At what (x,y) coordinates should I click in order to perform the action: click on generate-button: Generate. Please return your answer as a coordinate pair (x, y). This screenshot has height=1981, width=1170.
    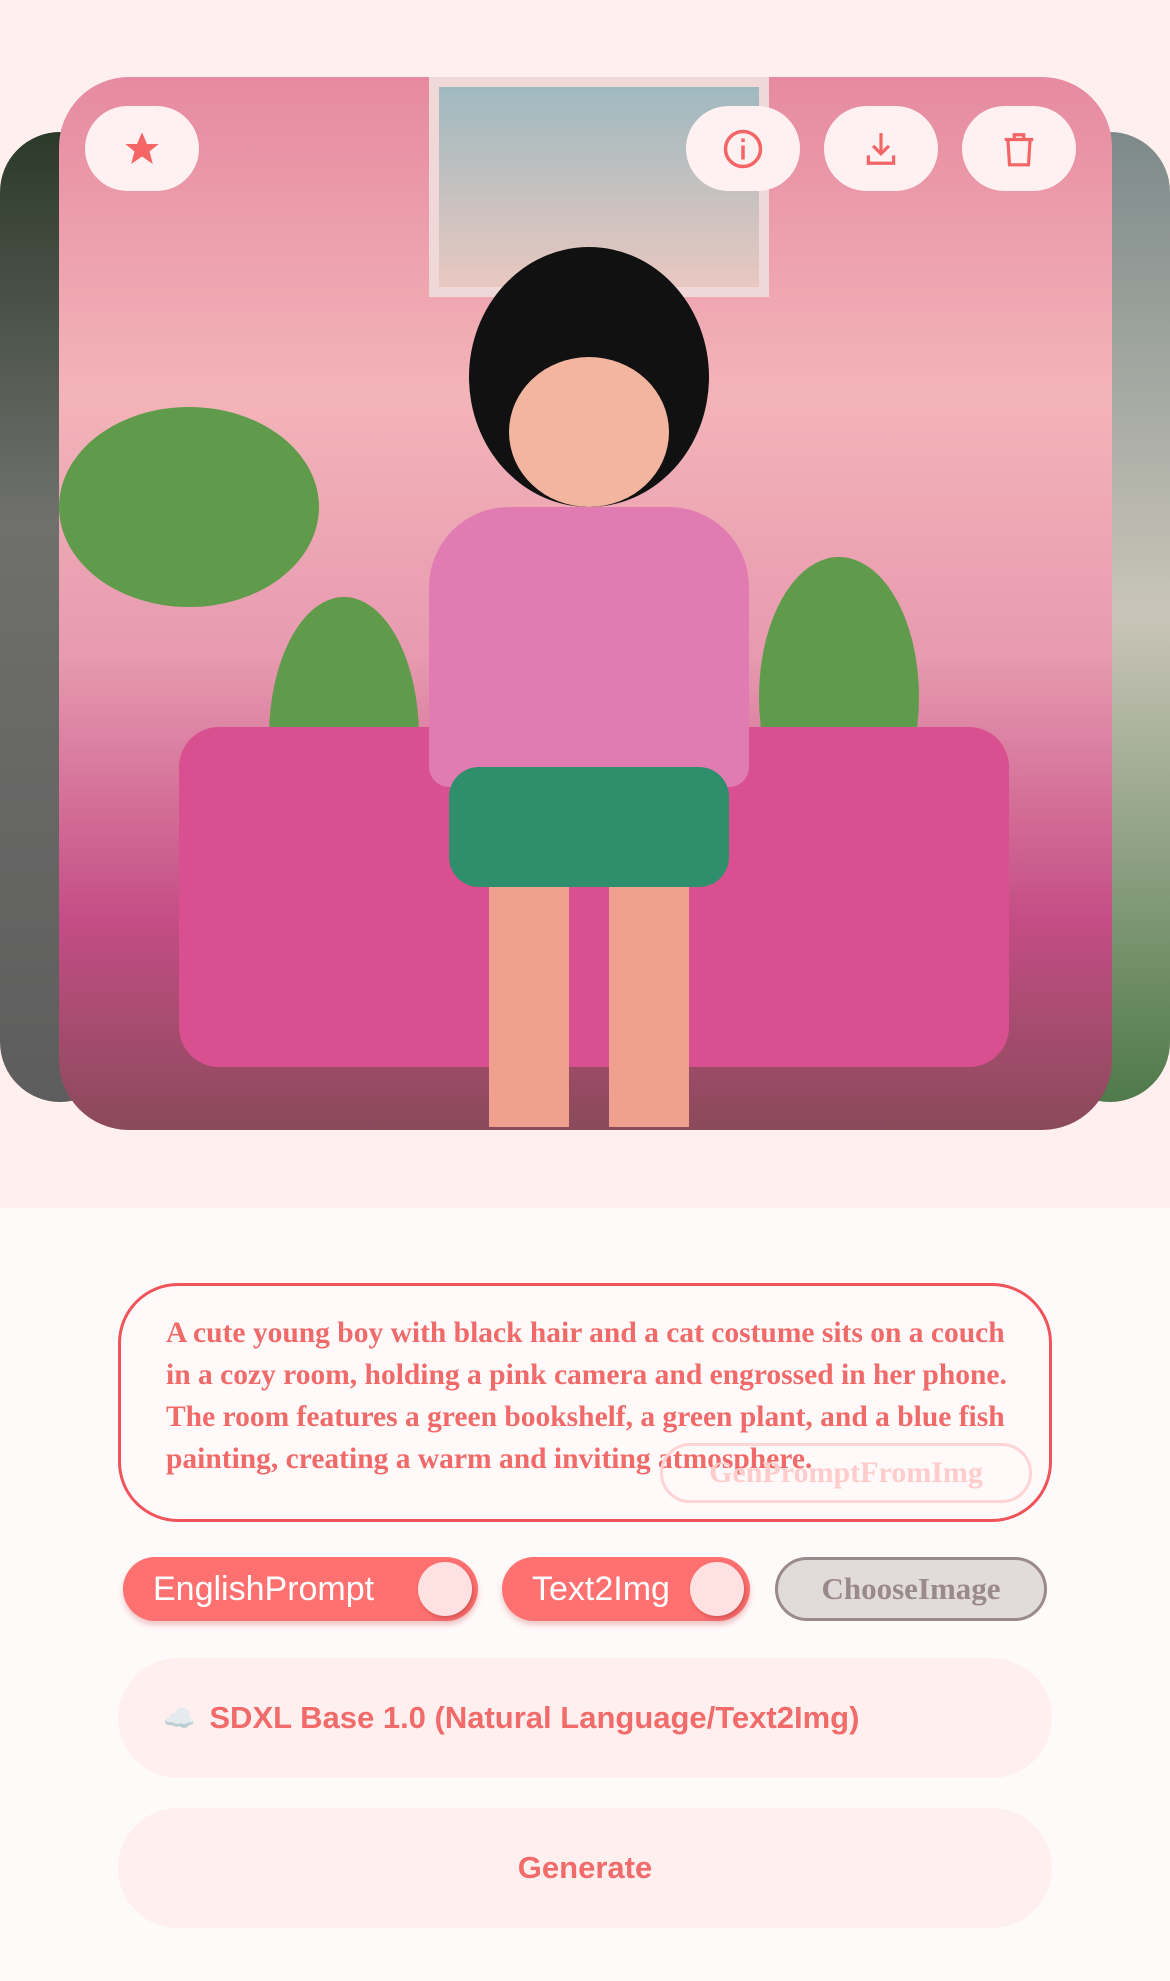
    Looking at the image, I should click on (585, 1868).